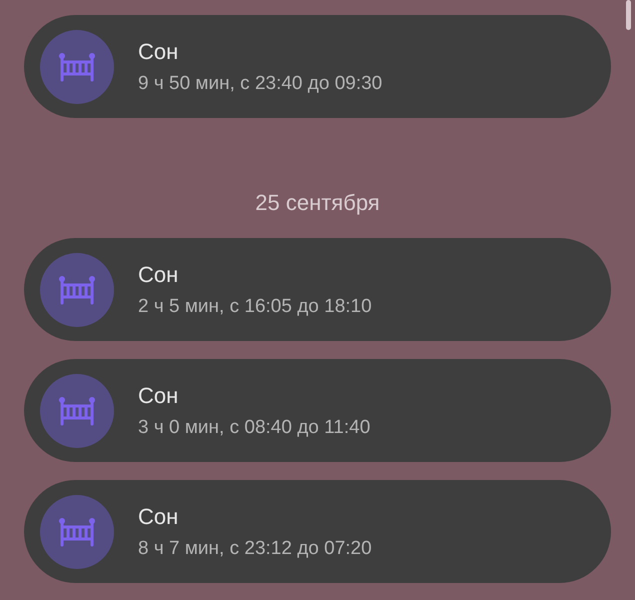 Image resolution: width=635 pixels, height=600 pixels. Describe the element at coordinates (628, 15) in the screenshot. I see `scrollbar-thumb` at that location.